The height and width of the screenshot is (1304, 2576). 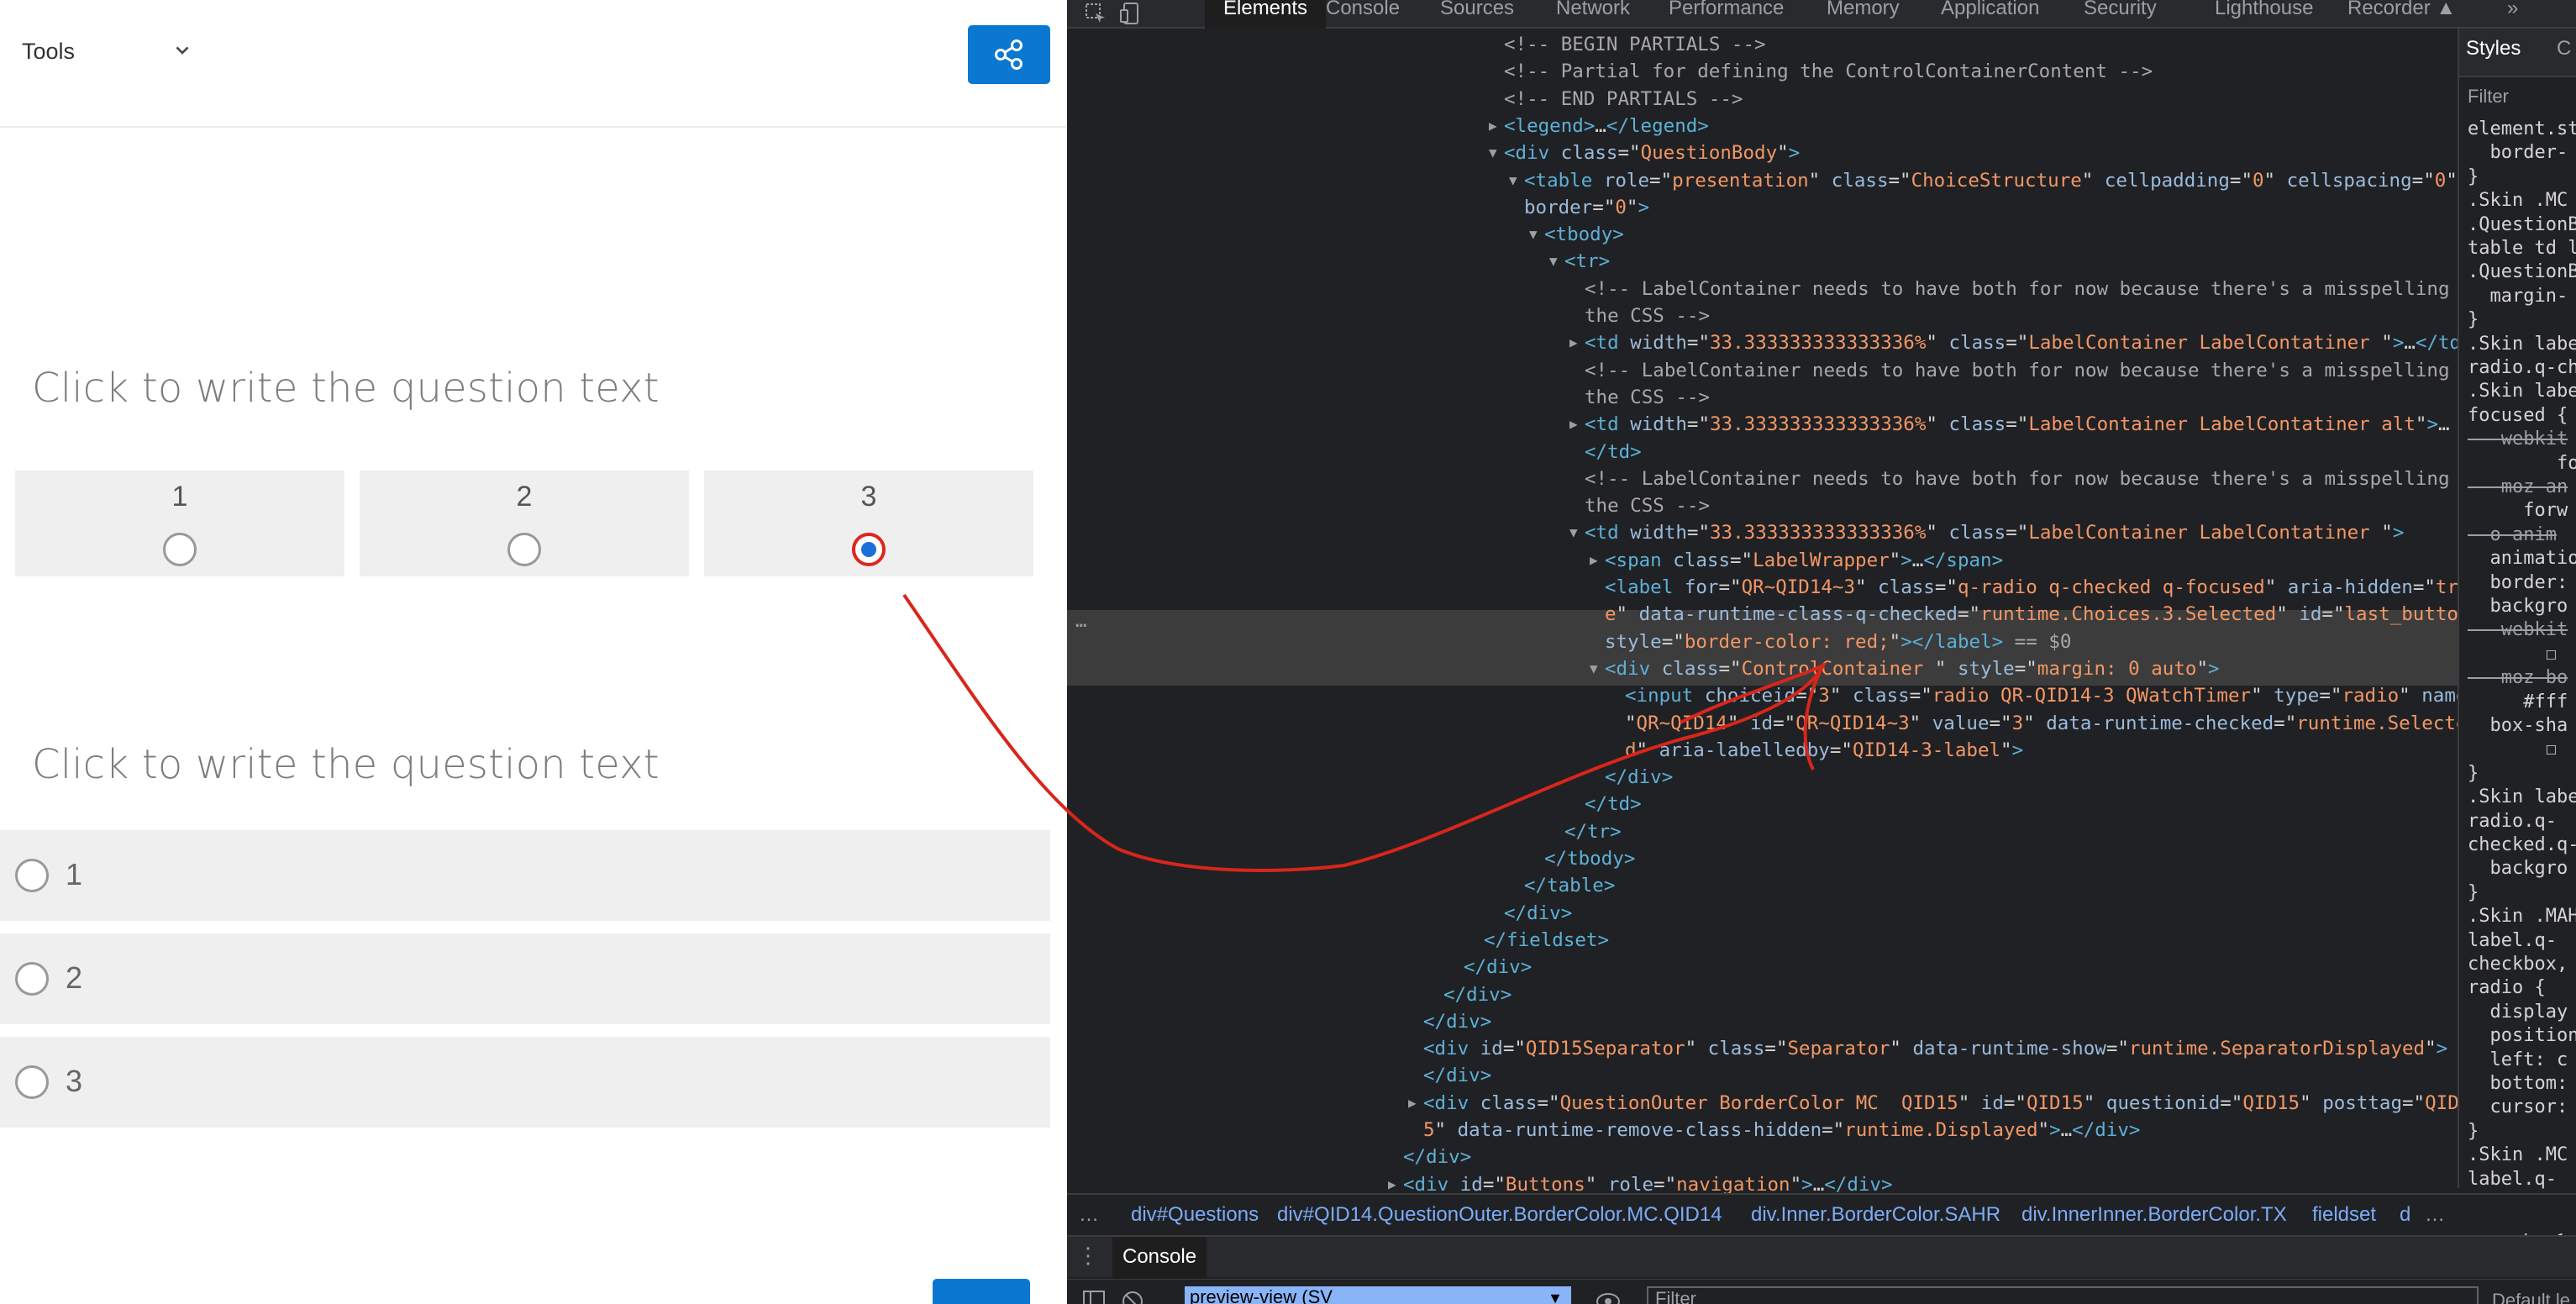 What do you see at coordinates (1824, 750) in the screenshot?
I see `dom-node-line: d" aria-labelledby="QID14-3-label">` at bounding box center [1824, 750].